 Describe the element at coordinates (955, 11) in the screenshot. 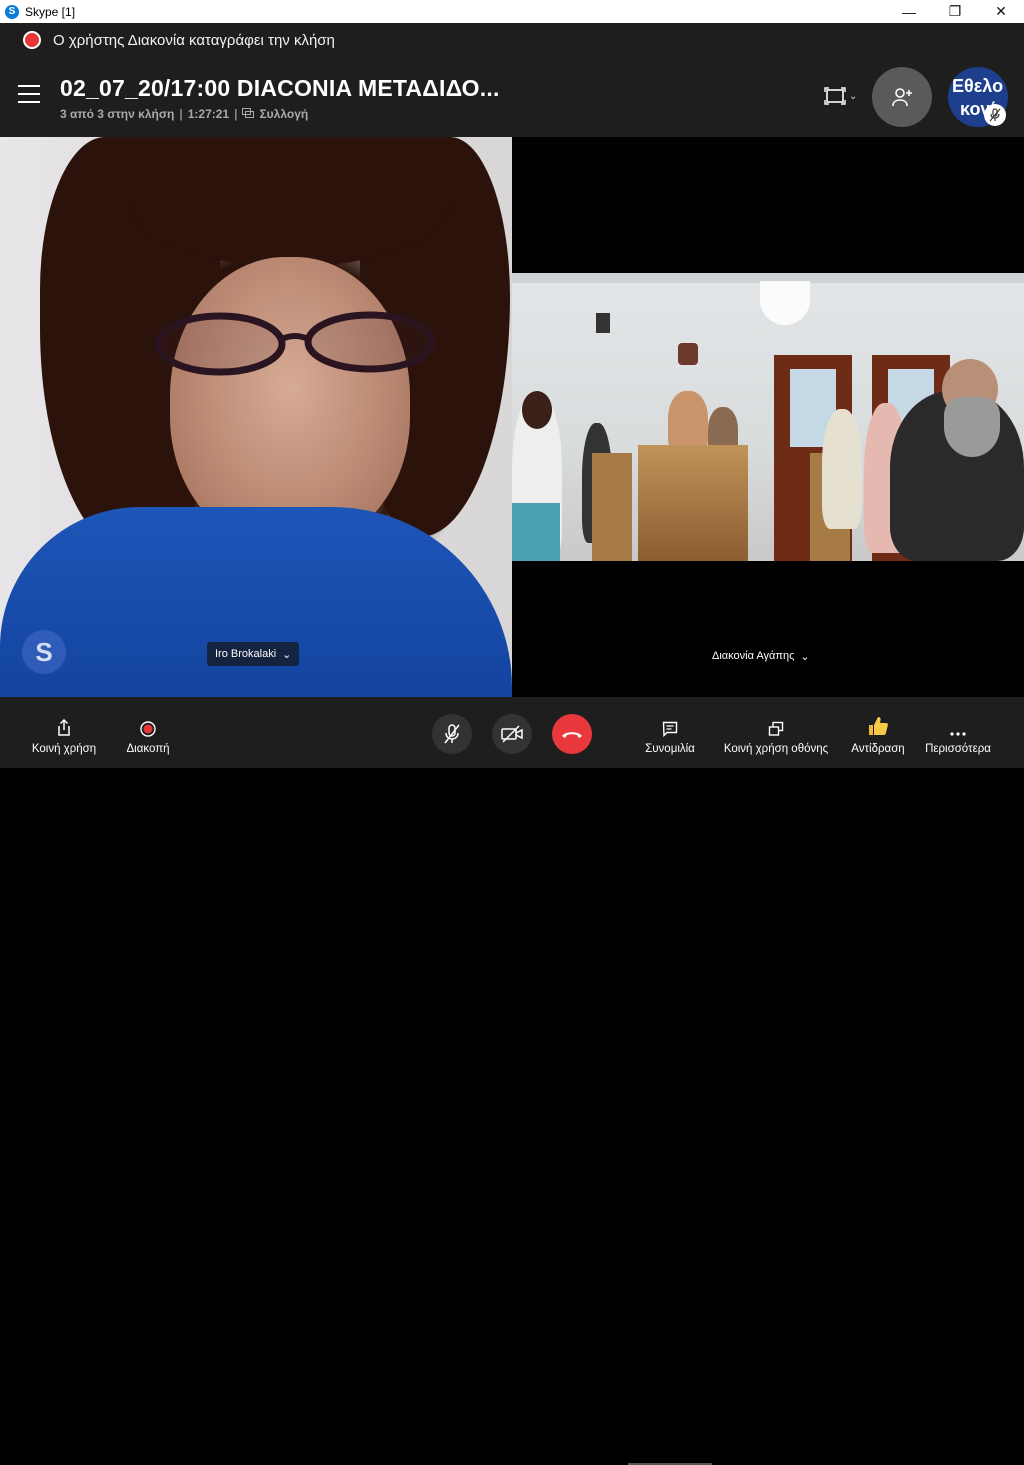

I see `maximize-button: ❐` at that location.